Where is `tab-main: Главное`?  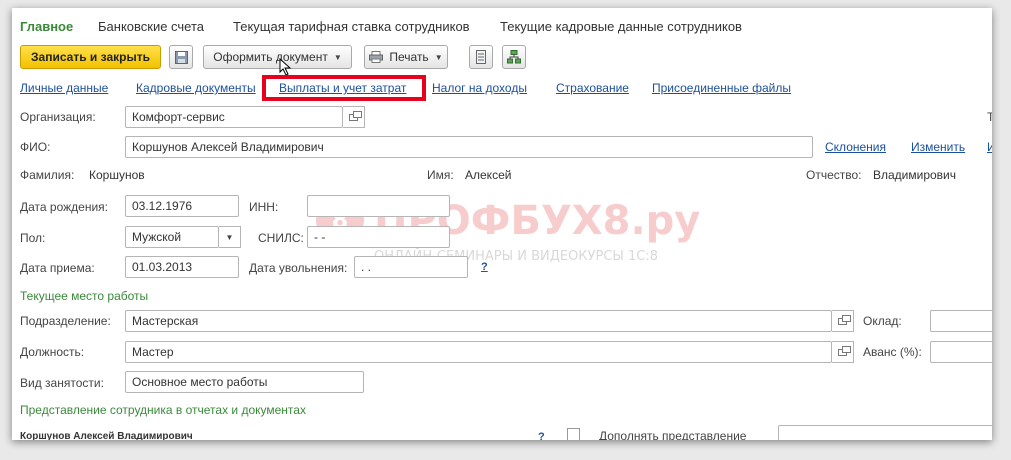
tab-main: Главное is located at coordinates (46, 26).